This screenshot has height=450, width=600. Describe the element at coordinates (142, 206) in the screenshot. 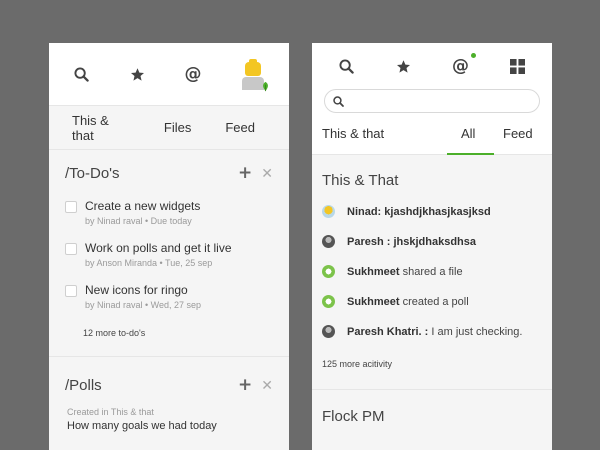

I see `todo-title: Create a new widgets` at that location.